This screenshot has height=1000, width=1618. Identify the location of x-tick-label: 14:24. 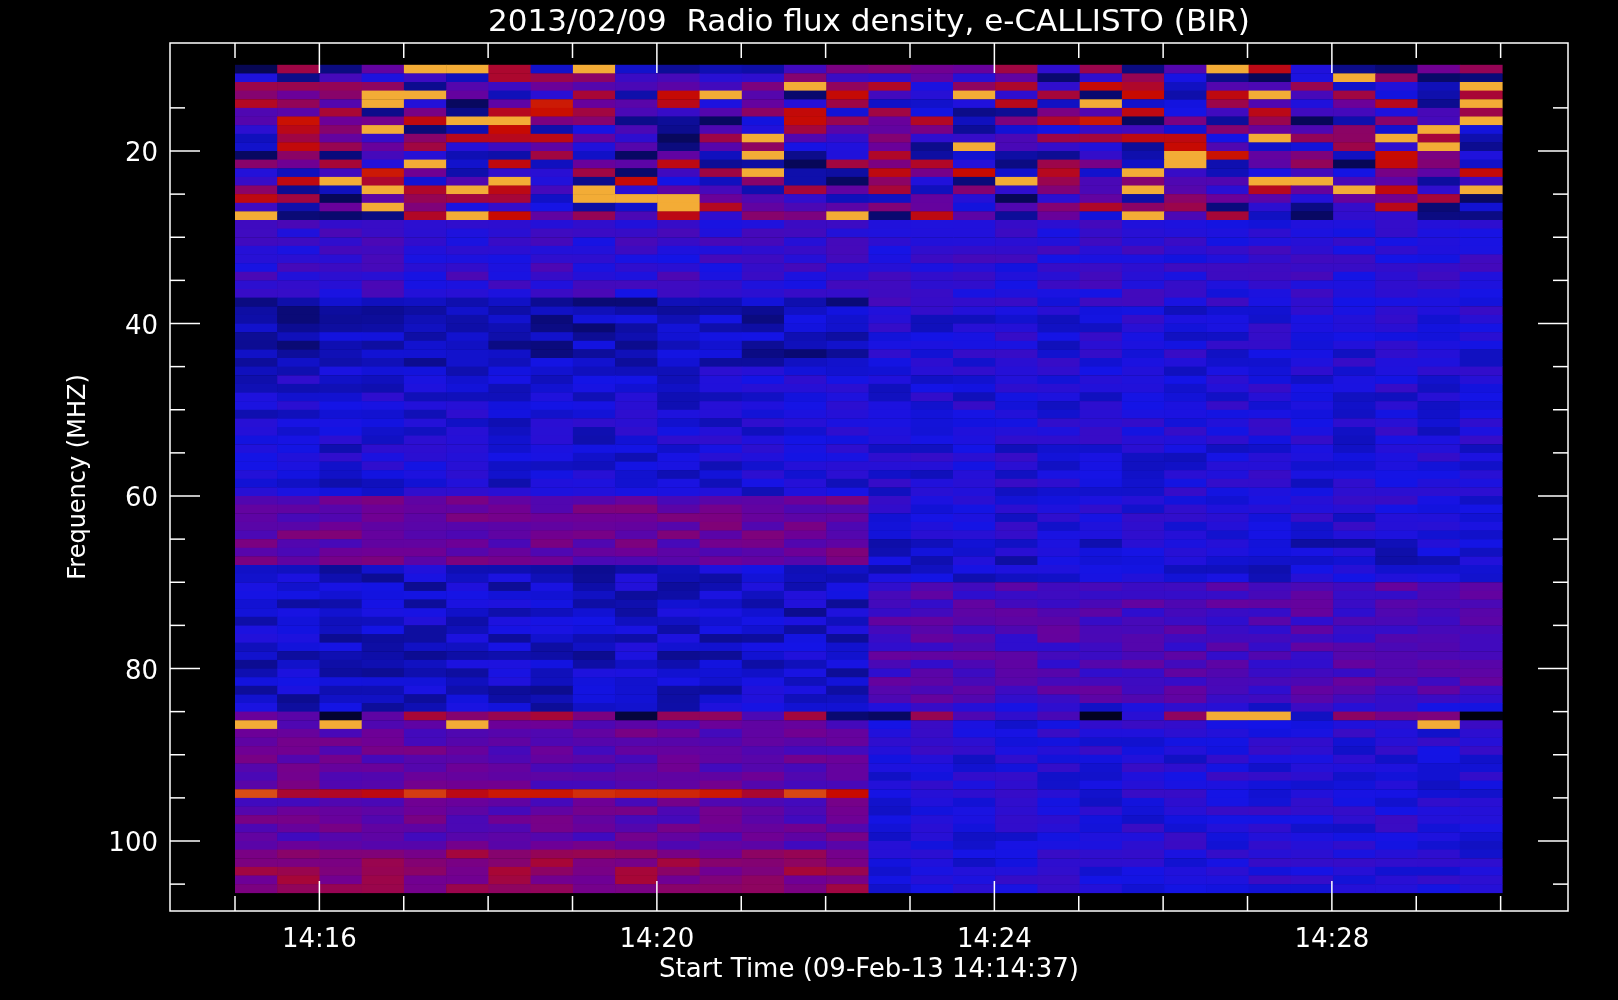
(994, 938).